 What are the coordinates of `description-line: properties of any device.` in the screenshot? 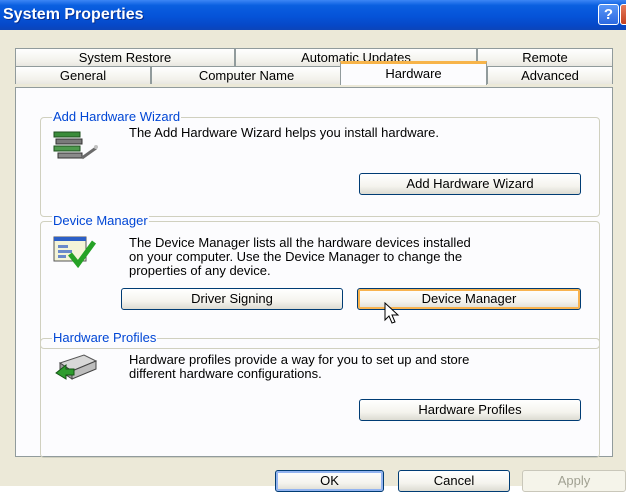 It's located at (200, 270).